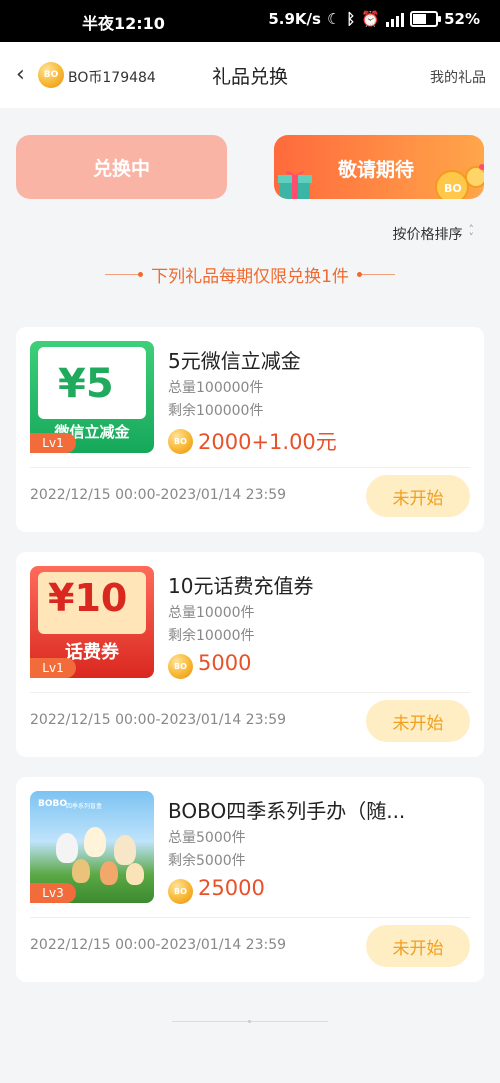 This screenshot has width=500, height=1083. Describe the element at coordinates (426, 19) in the screenshot. I see `battery-icon` at that location.